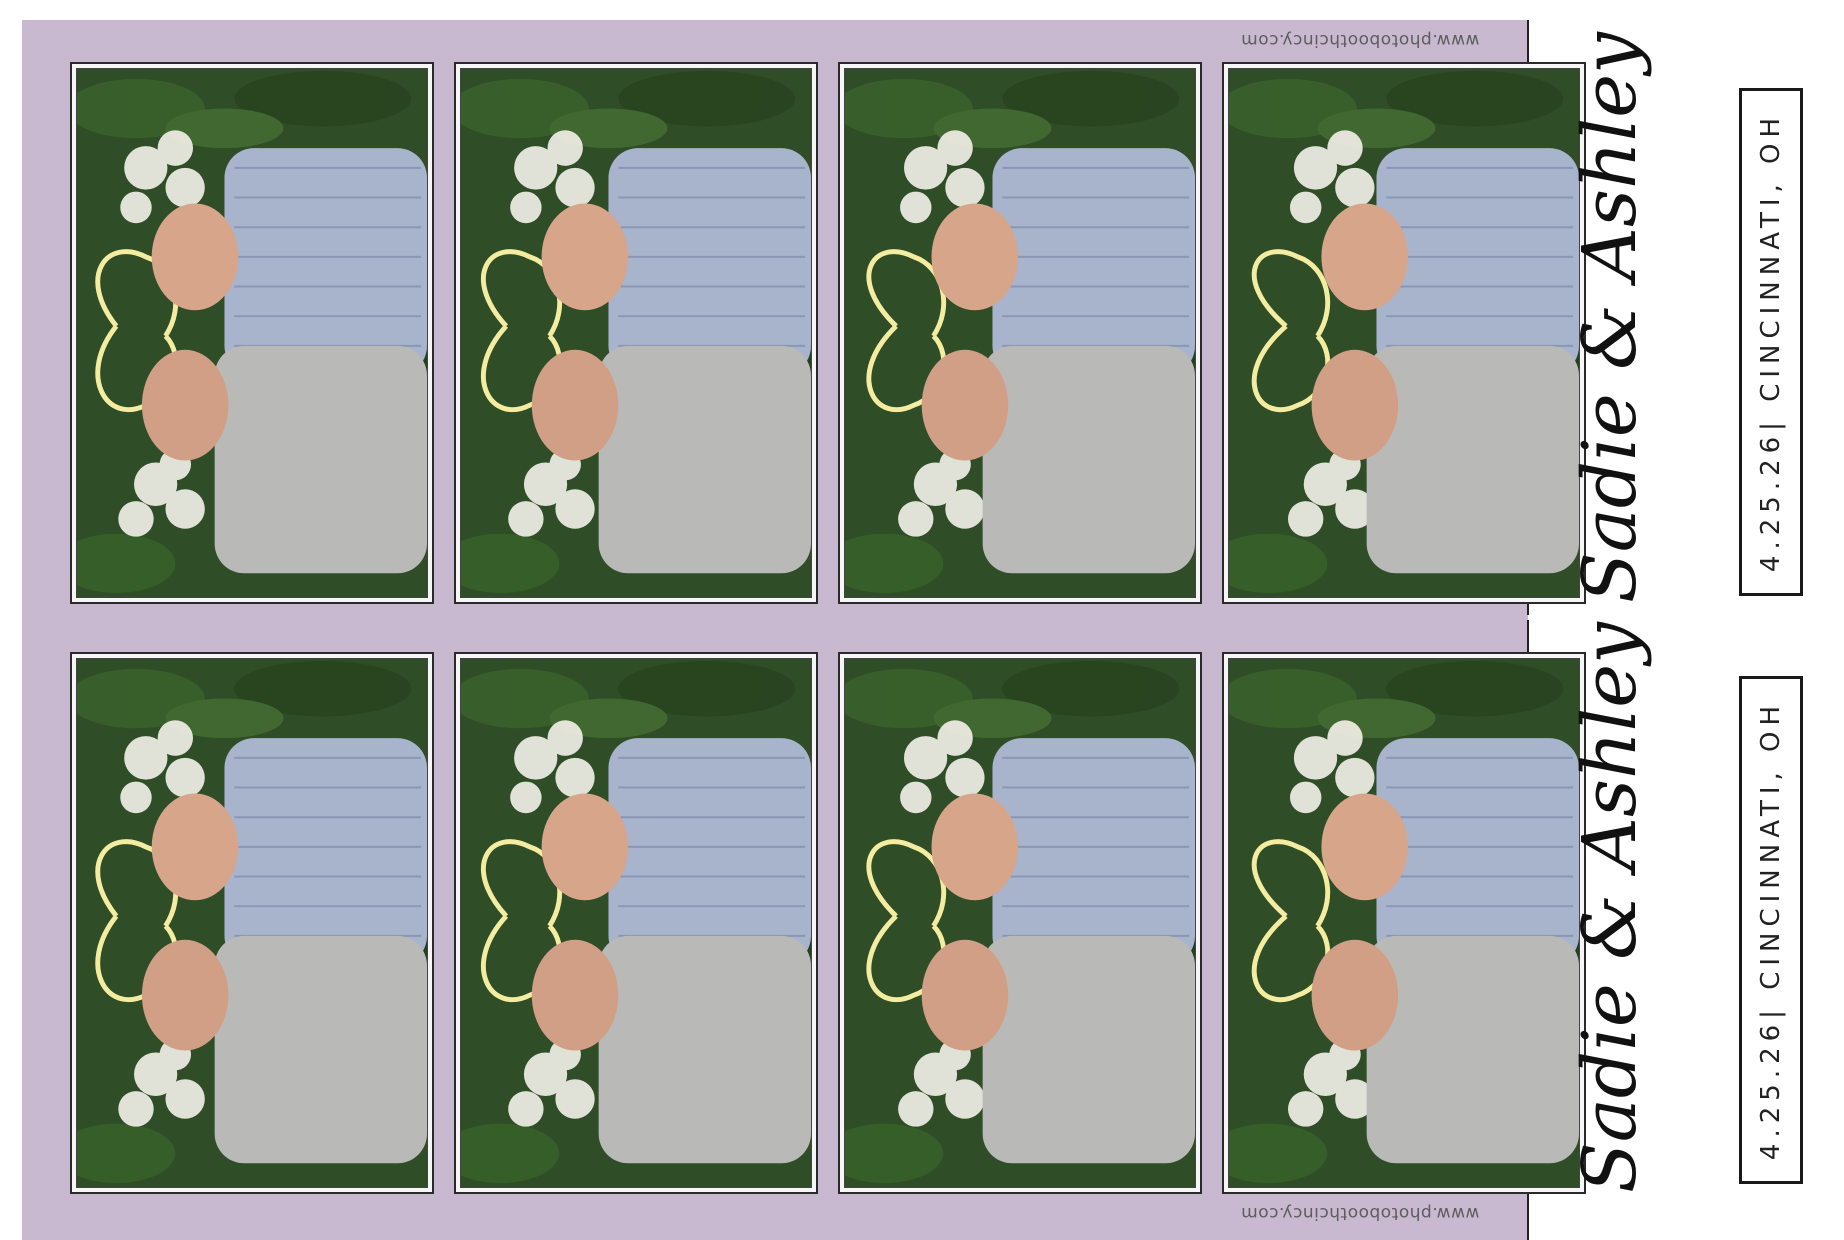 This screenshot has height=1240, width=1844. I want to click on date-location-box-top: 4.25.26| CINCINNATI, OH, so click(1771, 342).